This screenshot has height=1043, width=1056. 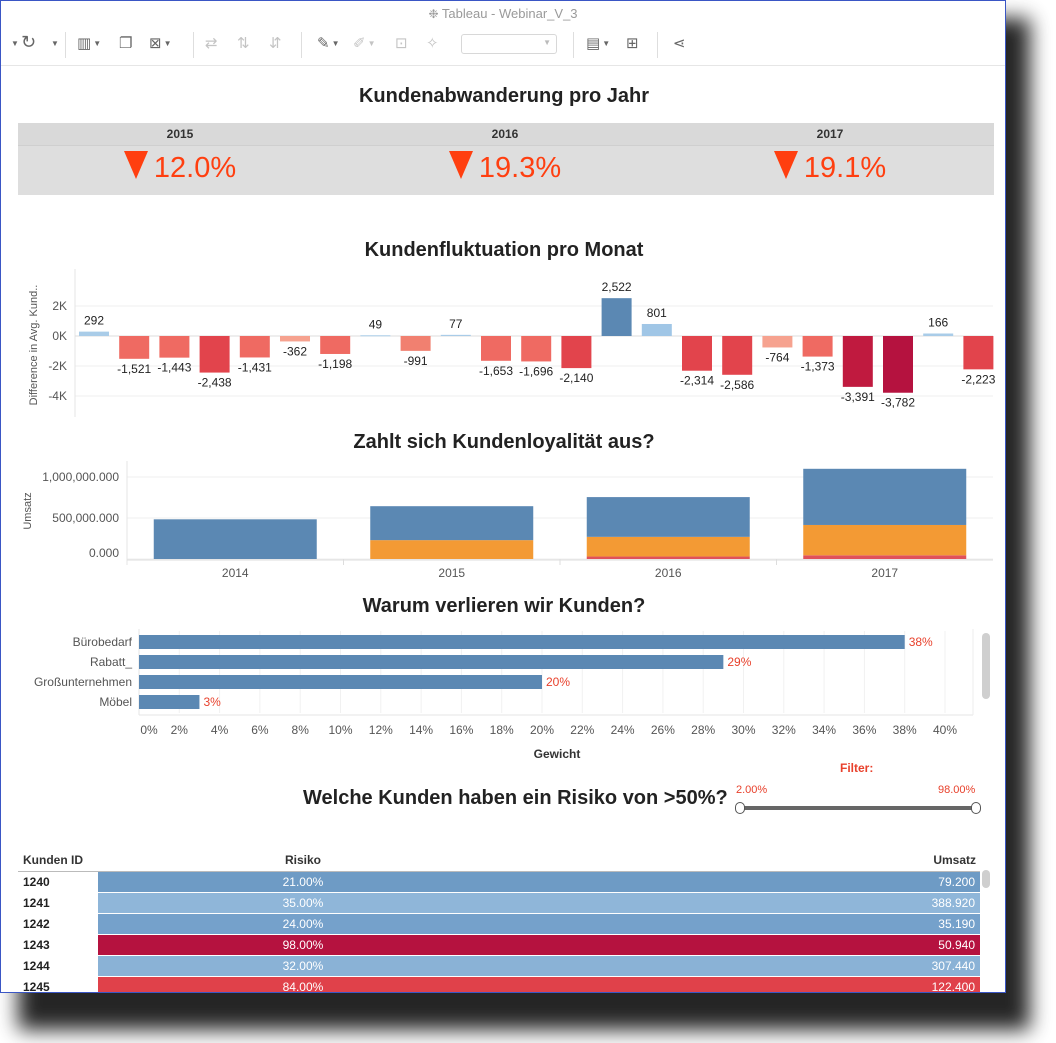 I want to click on y-tick-label: 0K, so click(x=59, y=336).